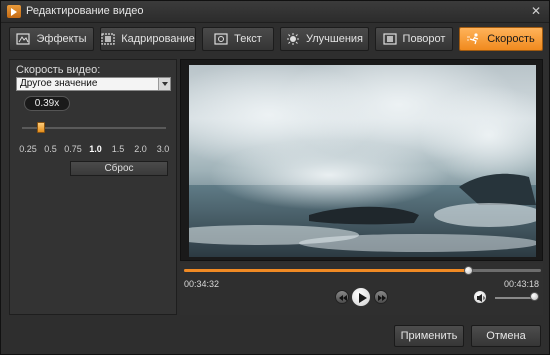  I want to click on fast-forward-button, so click(381, 297).